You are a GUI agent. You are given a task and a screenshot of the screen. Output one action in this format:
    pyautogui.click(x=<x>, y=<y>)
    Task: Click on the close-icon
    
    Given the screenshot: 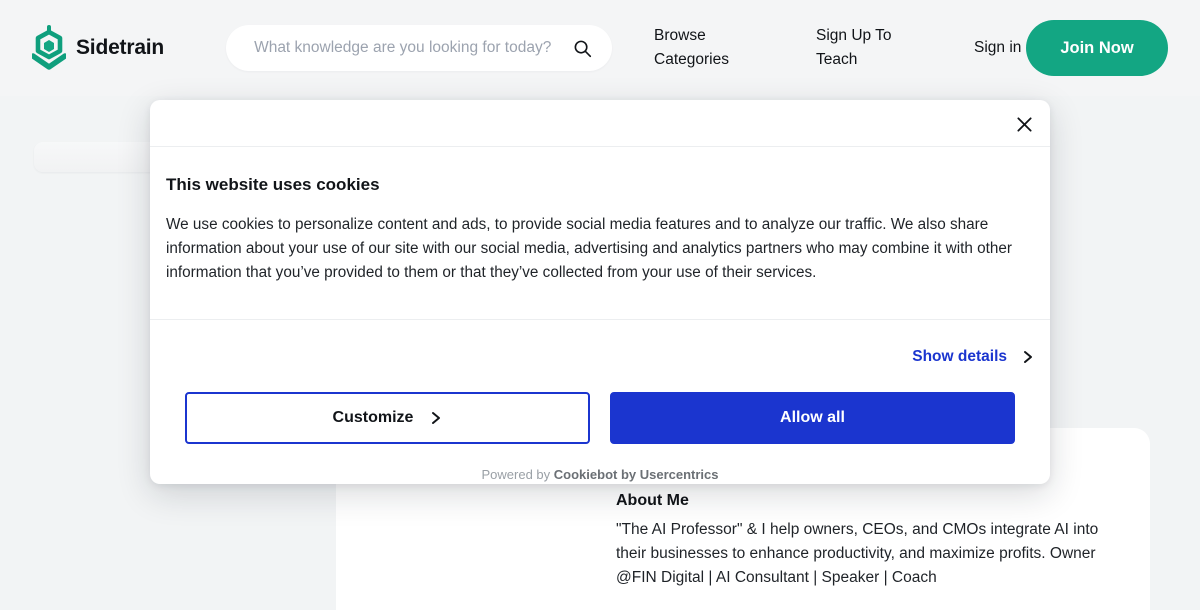 What is the action you would take?
    pyautogui.click(x=1024, y=124)
    